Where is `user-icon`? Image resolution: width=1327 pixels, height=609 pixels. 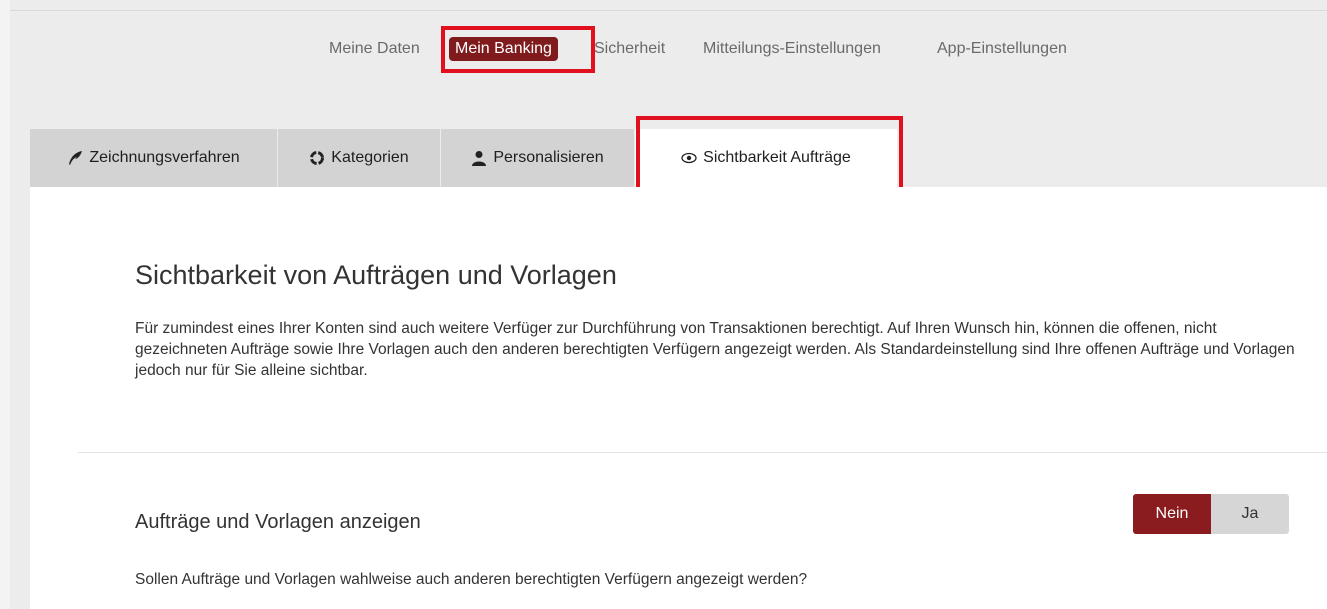
user-icon is located at coordinates (479, 158).